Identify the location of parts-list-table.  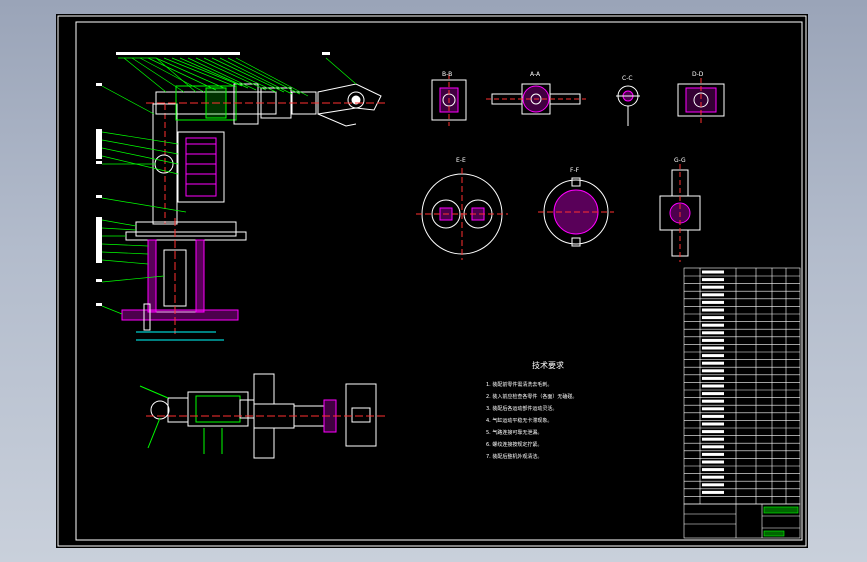
(742, 386).